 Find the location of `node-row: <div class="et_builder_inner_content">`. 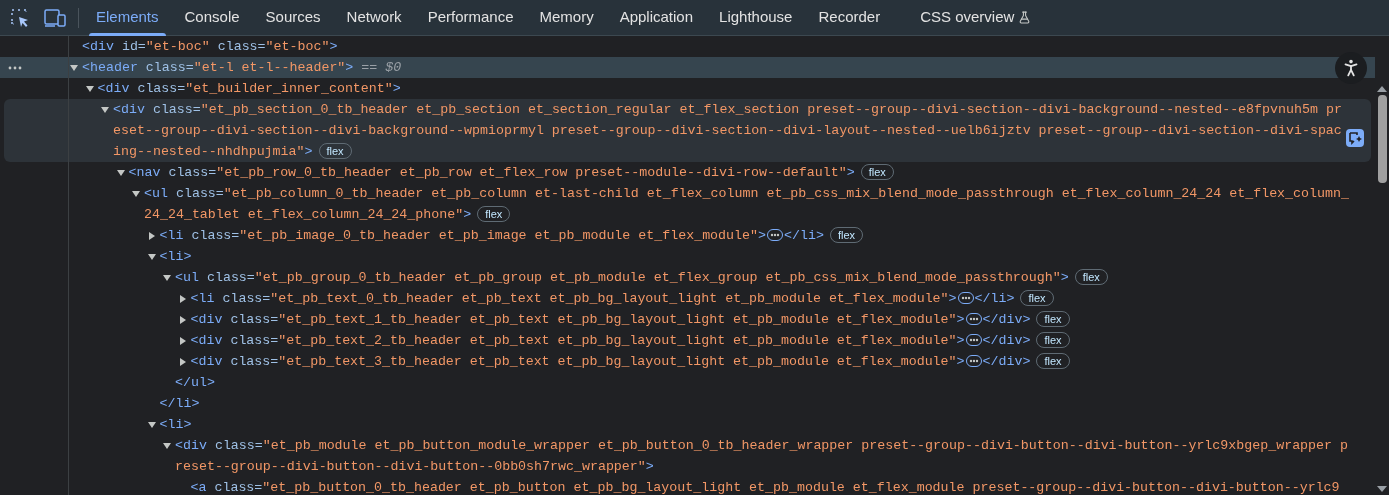

node-row: <div class="et_builder_inner_content"> is located at coordinates (687, 88).